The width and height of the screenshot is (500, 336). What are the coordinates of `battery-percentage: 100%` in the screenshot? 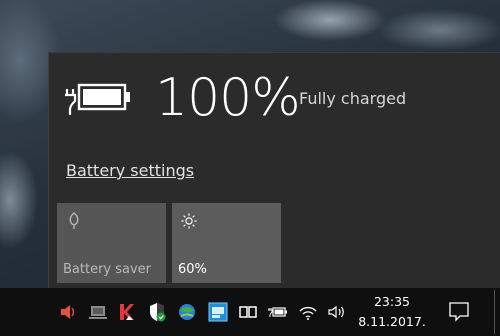 It's located at (228, 98).